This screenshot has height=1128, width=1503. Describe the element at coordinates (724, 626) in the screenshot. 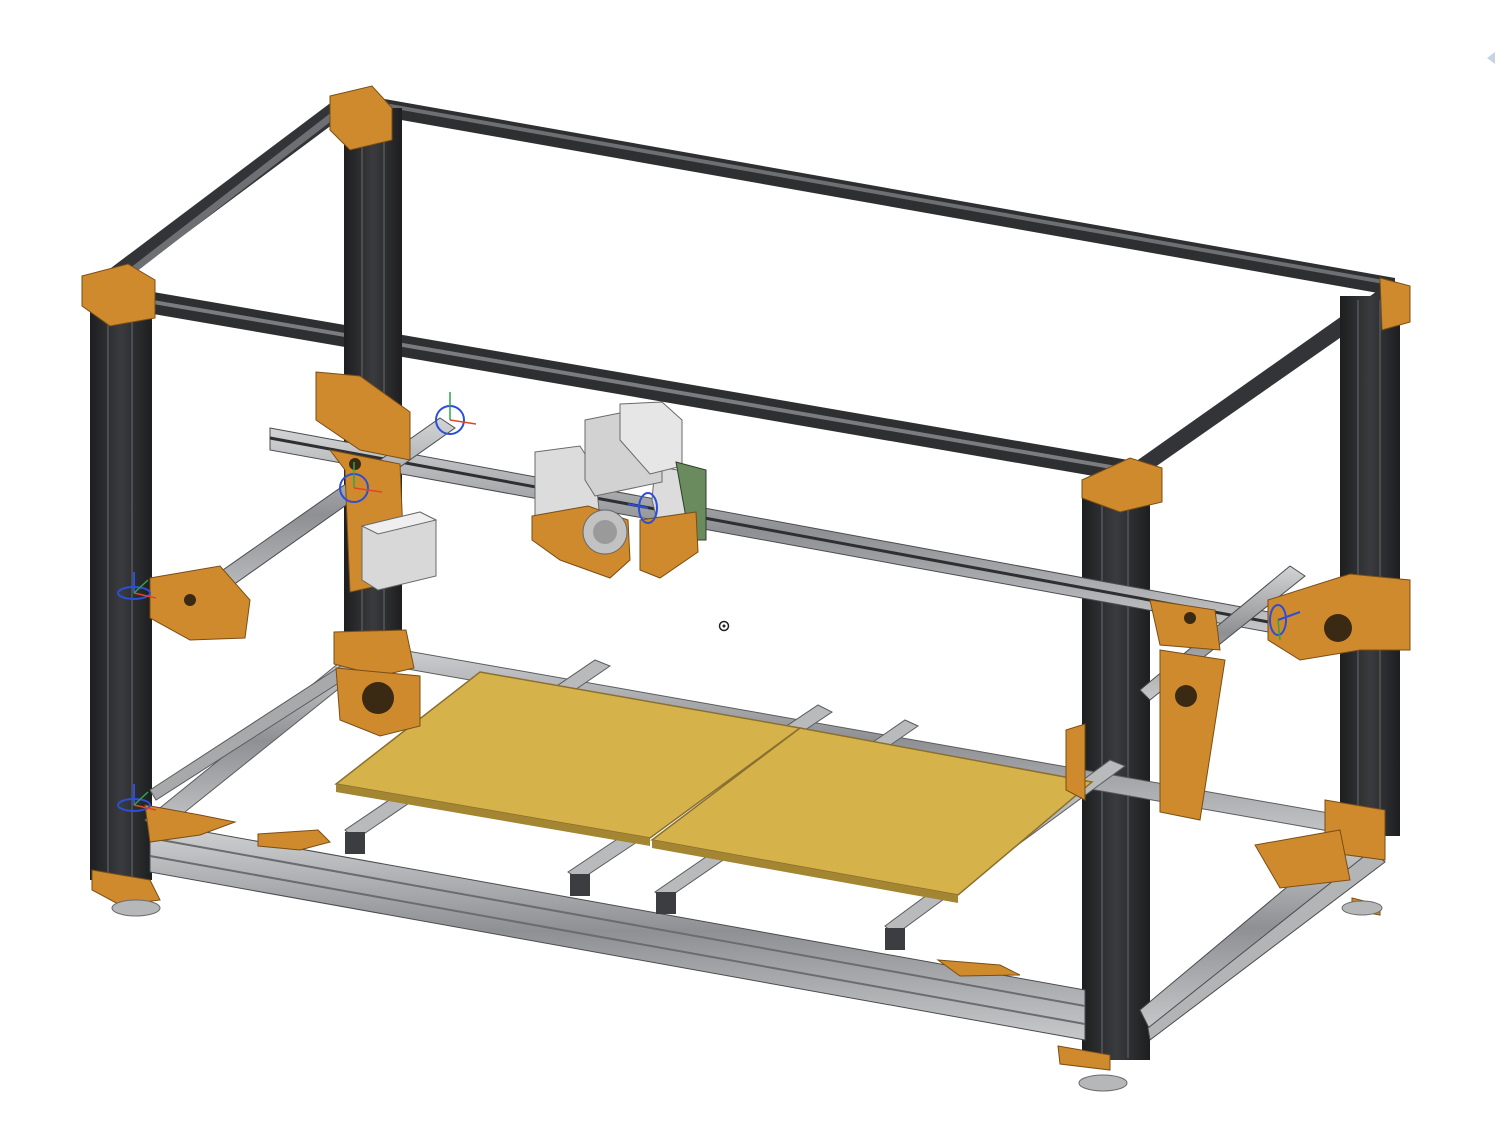

I see `target-icon` at that location.